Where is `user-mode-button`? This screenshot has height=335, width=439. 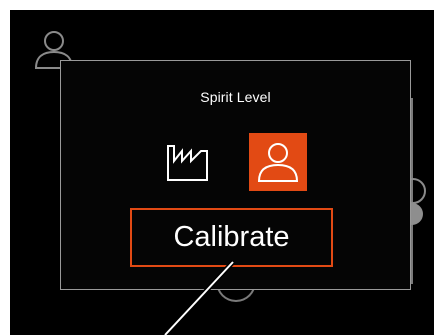
user-mode-button is located at coordinates (278, 162).